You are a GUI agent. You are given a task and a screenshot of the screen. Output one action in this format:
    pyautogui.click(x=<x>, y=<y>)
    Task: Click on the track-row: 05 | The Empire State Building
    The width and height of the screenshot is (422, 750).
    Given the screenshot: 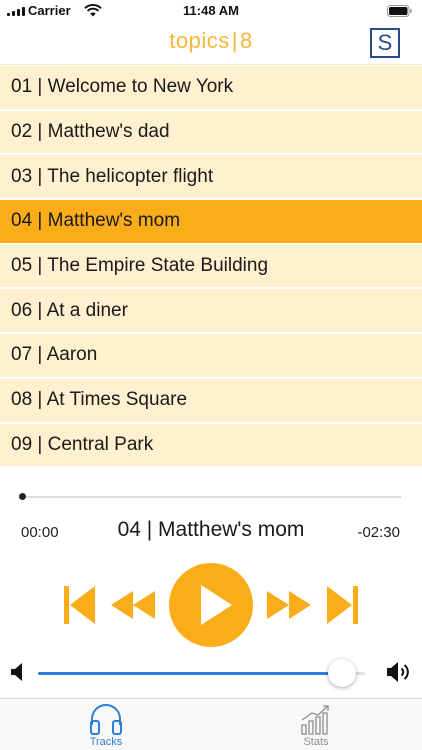 What is the action you would take?
    pyautogui.click(x=211, y=267)
    